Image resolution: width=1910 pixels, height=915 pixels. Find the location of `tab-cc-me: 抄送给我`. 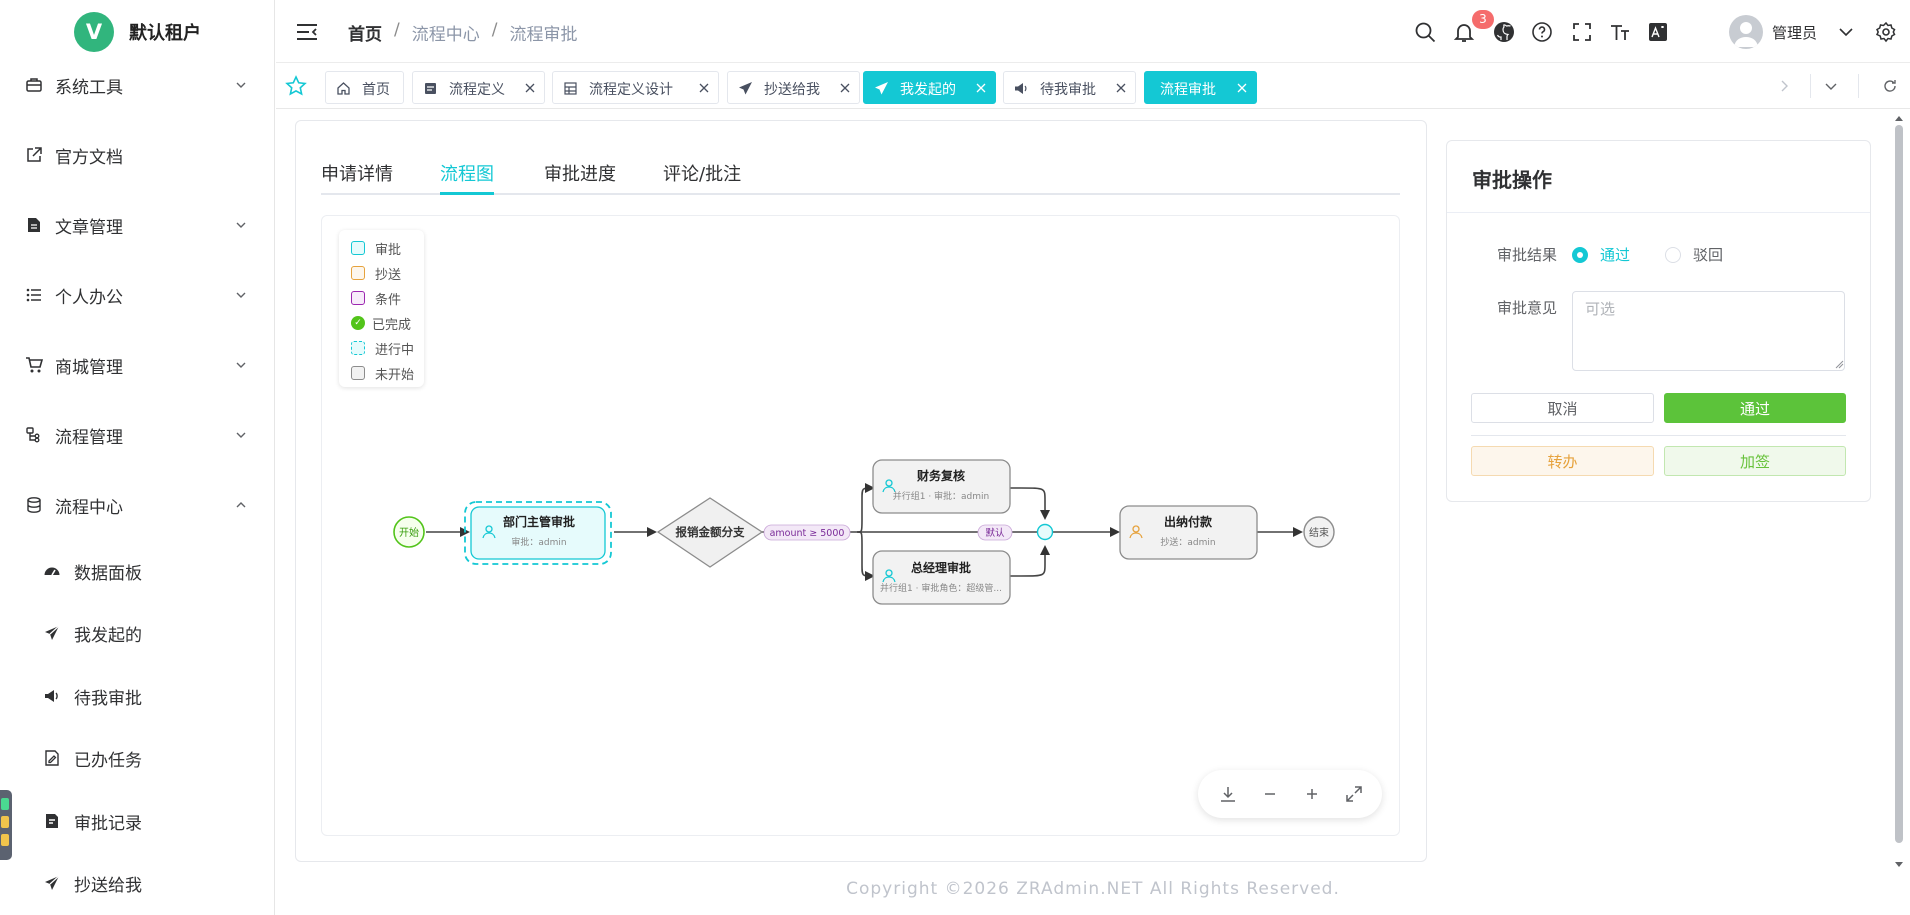

tab-cc-me: 抄送给我 is located at coordinates (793, 87).